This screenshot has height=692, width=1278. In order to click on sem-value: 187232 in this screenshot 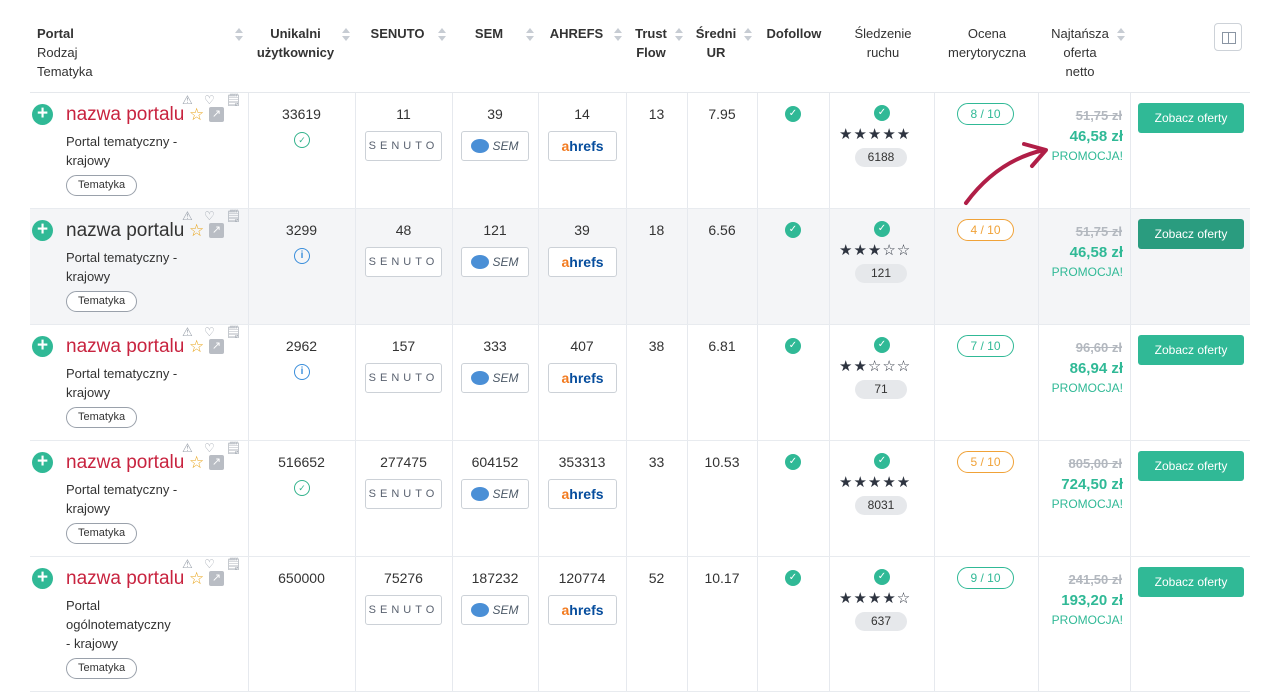, I will do `click(495, 578)`.